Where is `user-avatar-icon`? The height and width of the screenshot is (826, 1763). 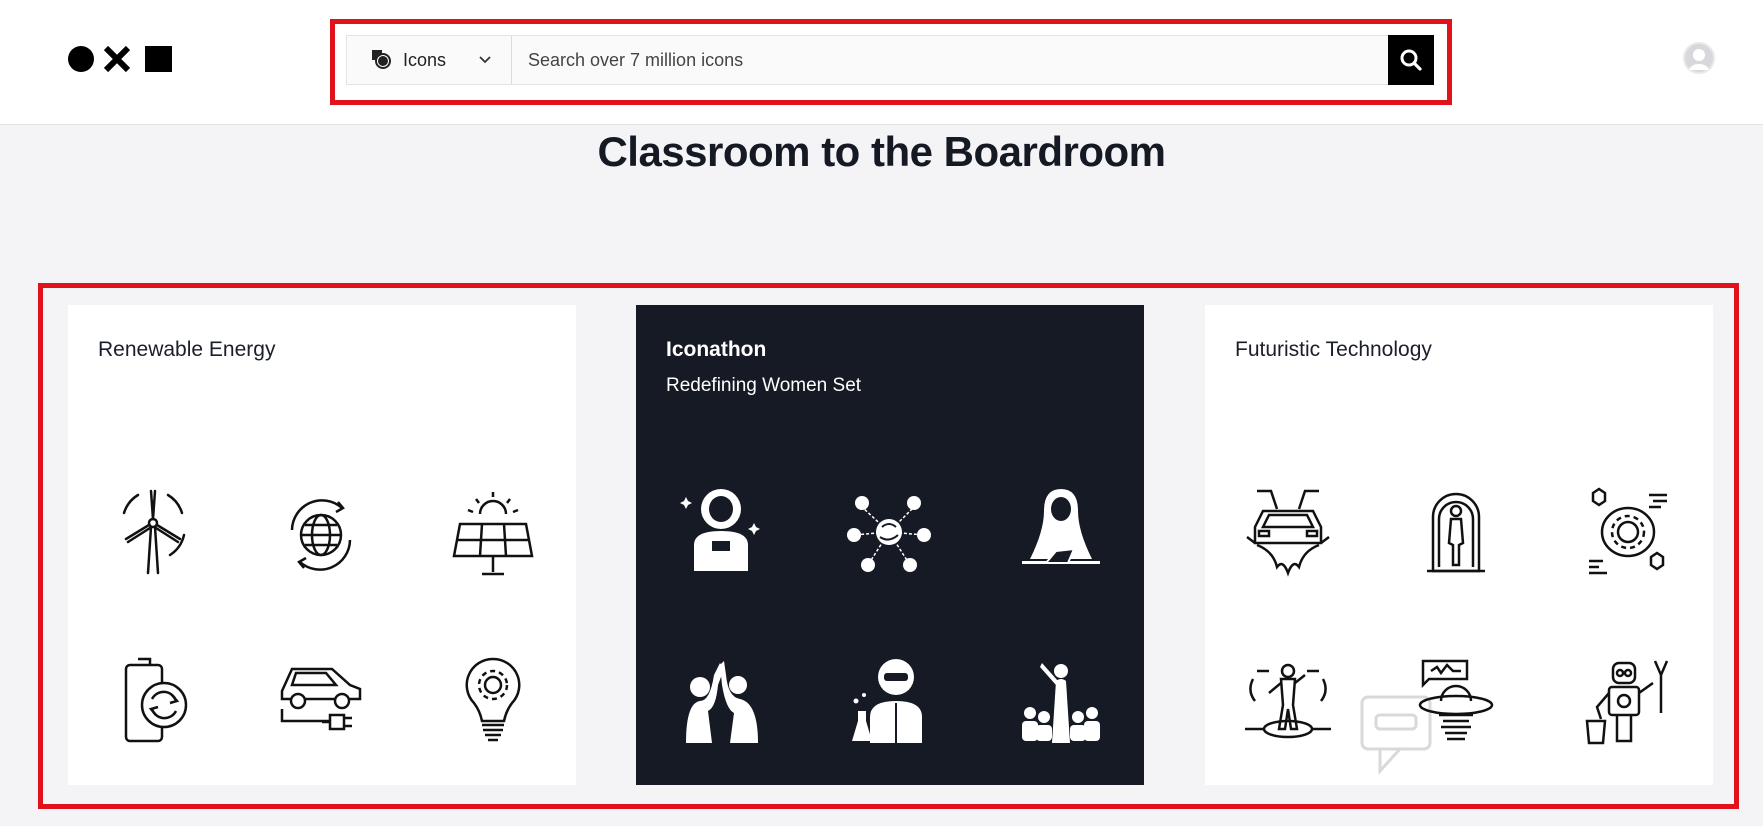 user-avatar-icon is located at coordinates (1699, 59).